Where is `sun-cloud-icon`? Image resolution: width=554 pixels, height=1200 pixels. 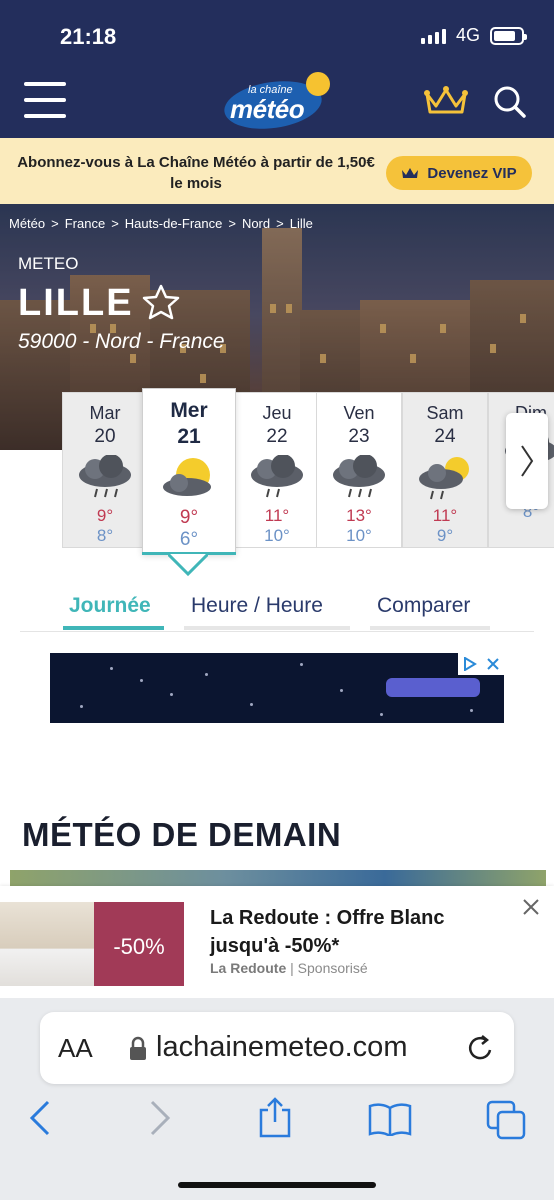
sun-cloud-icon is located at coordinates (189, 478).